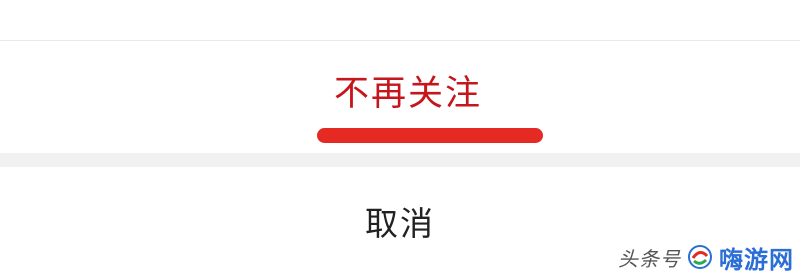  I want to click on watermark: 头条号 嗨游网, so click(706, 257).